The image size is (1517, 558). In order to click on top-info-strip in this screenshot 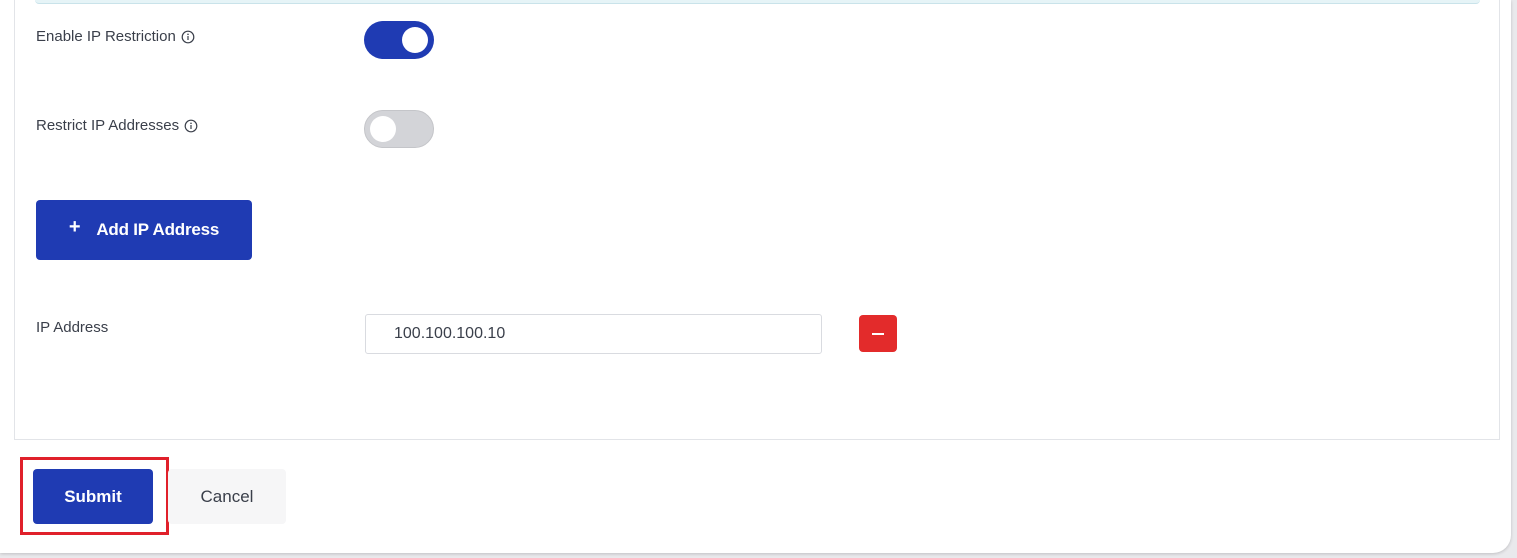, I will do `click(757, 2)`.